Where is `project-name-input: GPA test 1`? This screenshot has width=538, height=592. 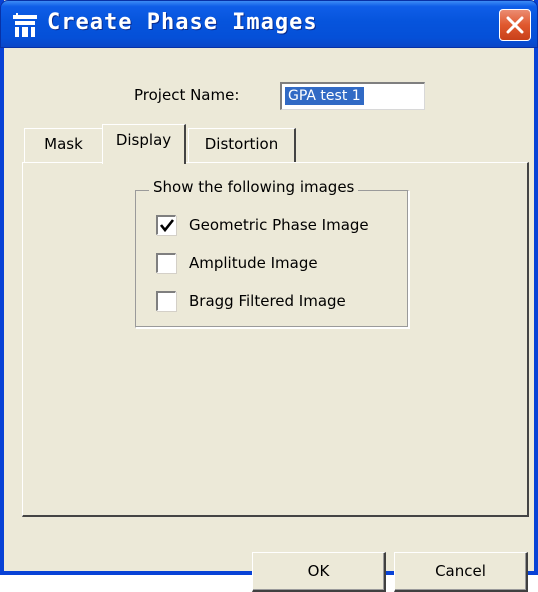 project-name-input: GPA test 1 is located at coordinates (352, 96).